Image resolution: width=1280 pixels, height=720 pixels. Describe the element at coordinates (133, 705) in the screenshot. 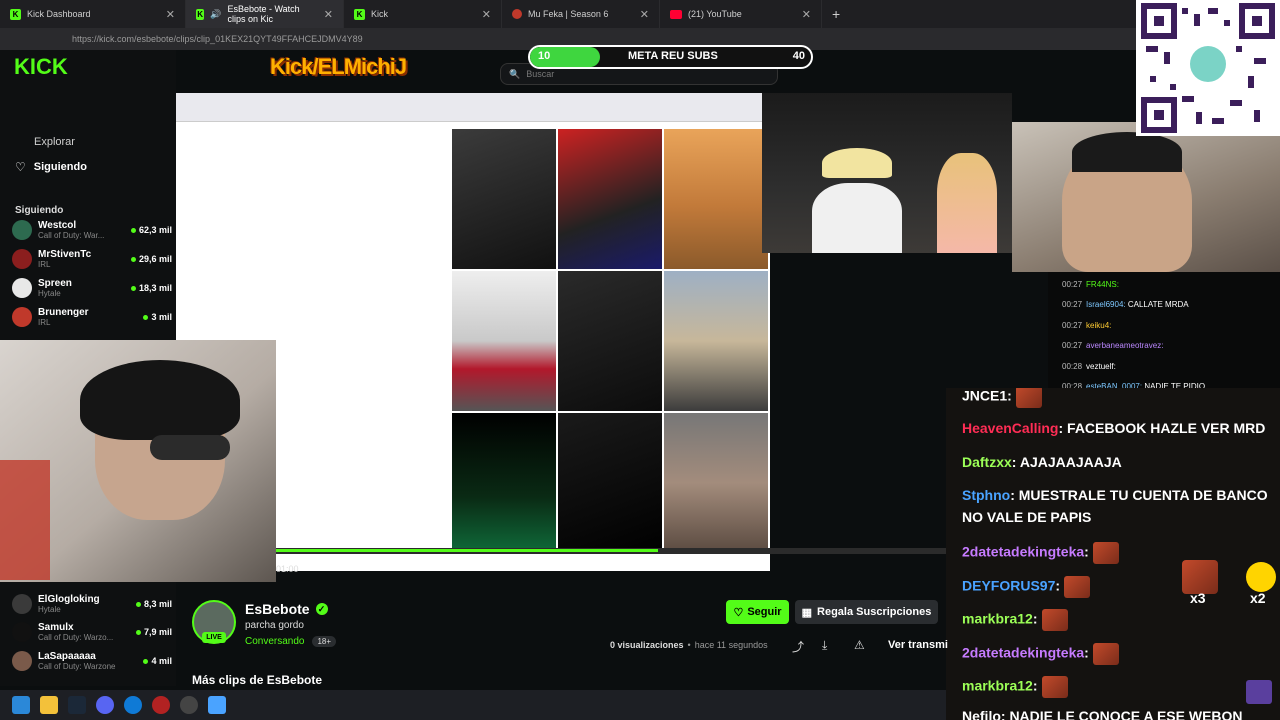

I see `edge-icon` at that location.